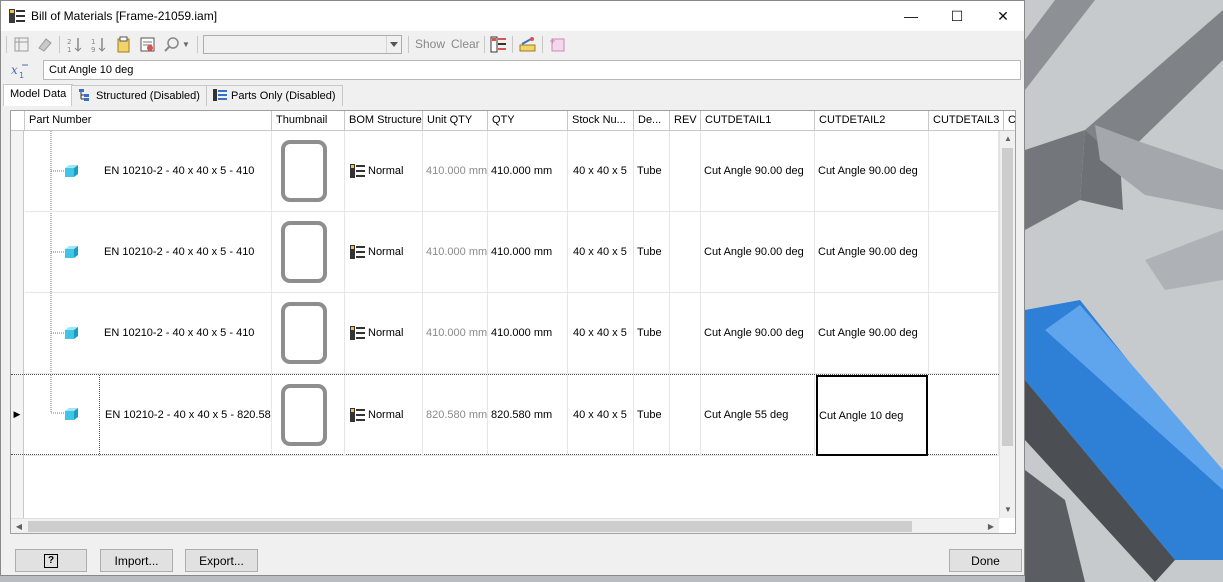 The height and width of the screenshot is (582, 1223). Describe the element at coordinates (148, 121) in the screenshot. I see `column-header-part-number: Part Number` at that location.